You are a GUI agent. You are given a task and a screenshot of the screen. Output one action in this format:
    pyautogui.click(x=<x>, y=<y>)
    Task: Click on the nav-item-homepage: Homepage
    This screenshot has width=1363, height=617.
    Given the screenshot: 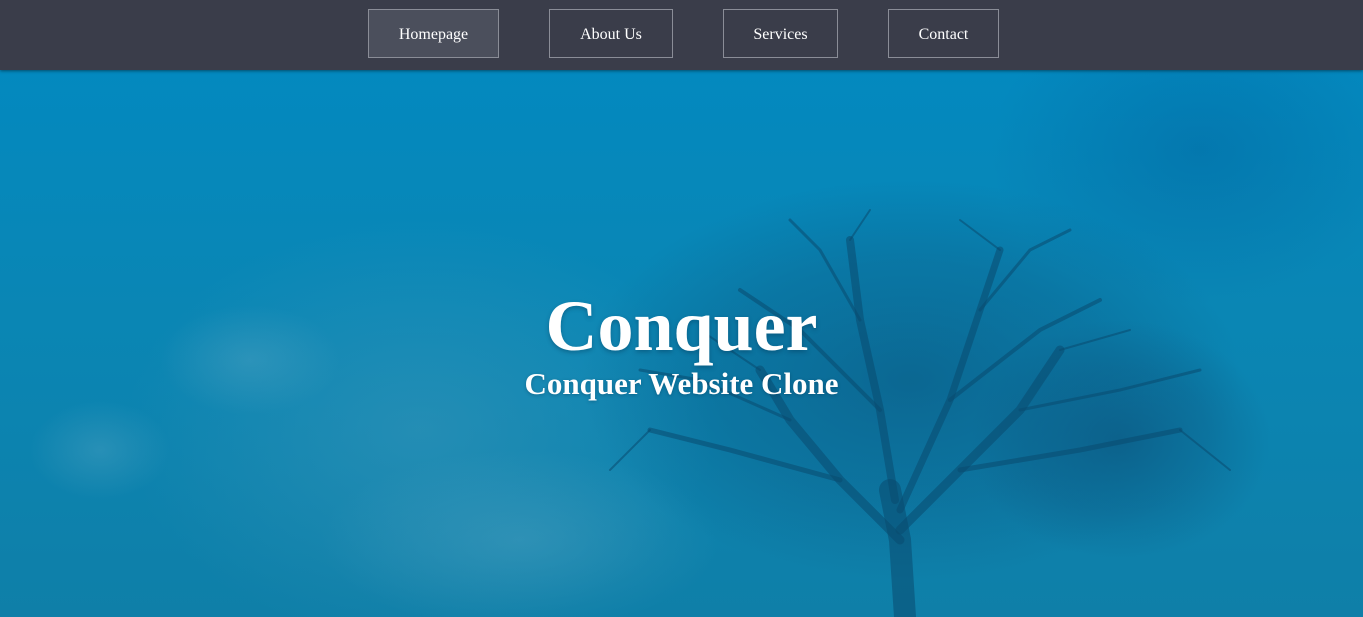 What is the action you would take?
    pyautogui.click(x=433, y=33)
    